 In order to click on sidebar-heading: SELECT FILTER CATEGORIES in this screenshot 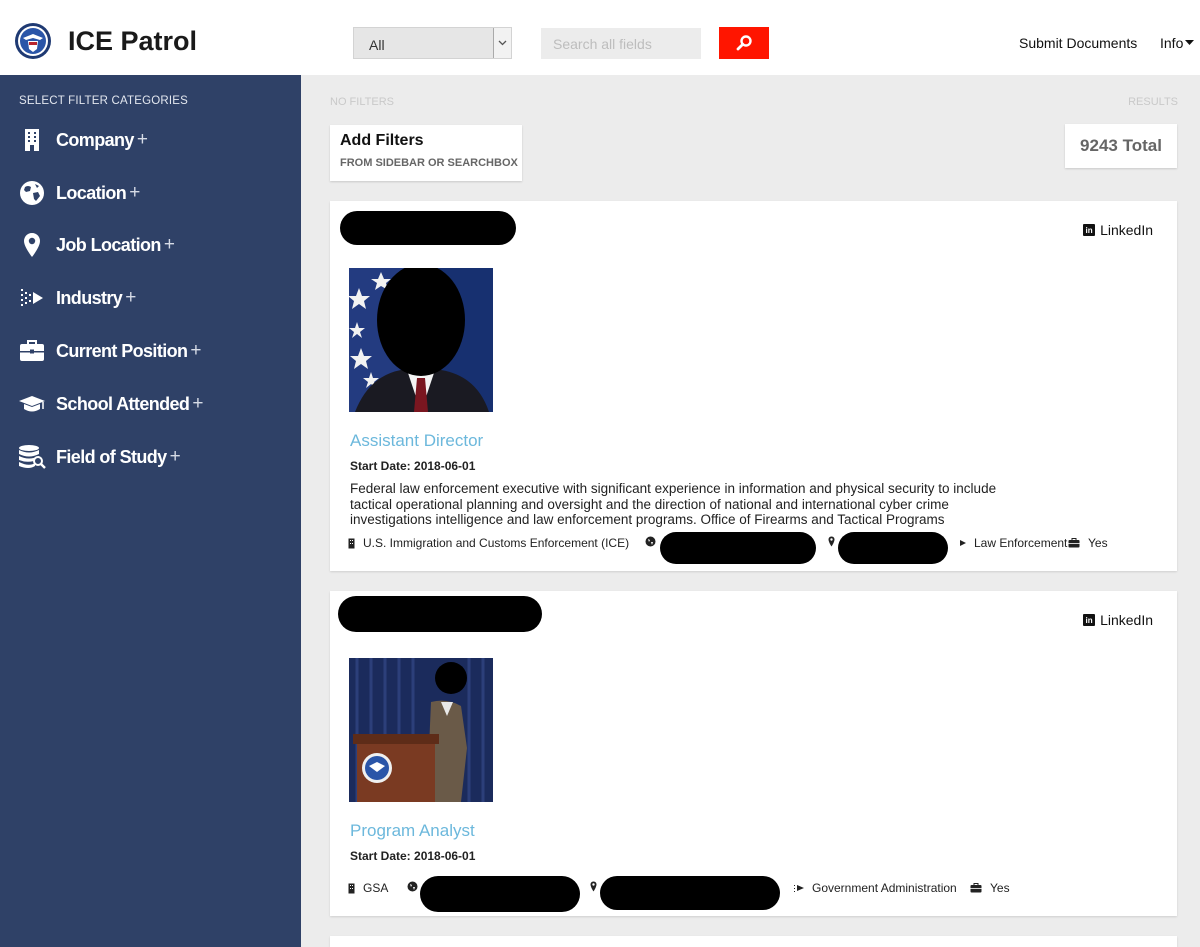, I will do `click(104, 101)`.